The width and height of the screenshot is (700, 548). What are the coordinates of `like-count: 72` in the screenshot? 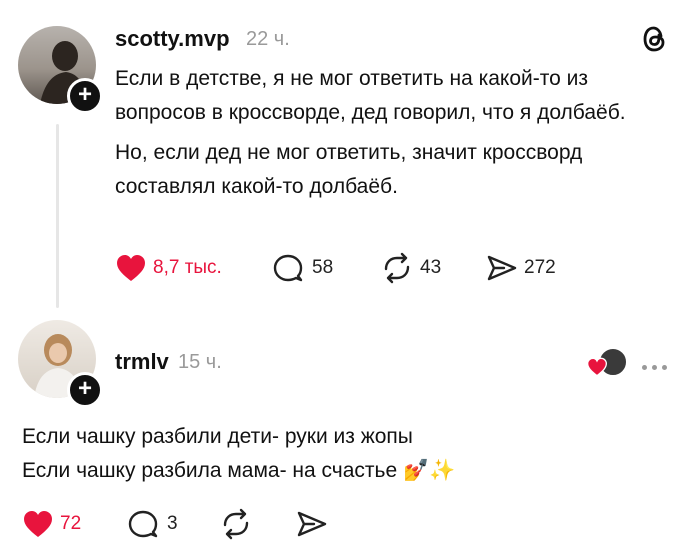 It's located at (71, 523).